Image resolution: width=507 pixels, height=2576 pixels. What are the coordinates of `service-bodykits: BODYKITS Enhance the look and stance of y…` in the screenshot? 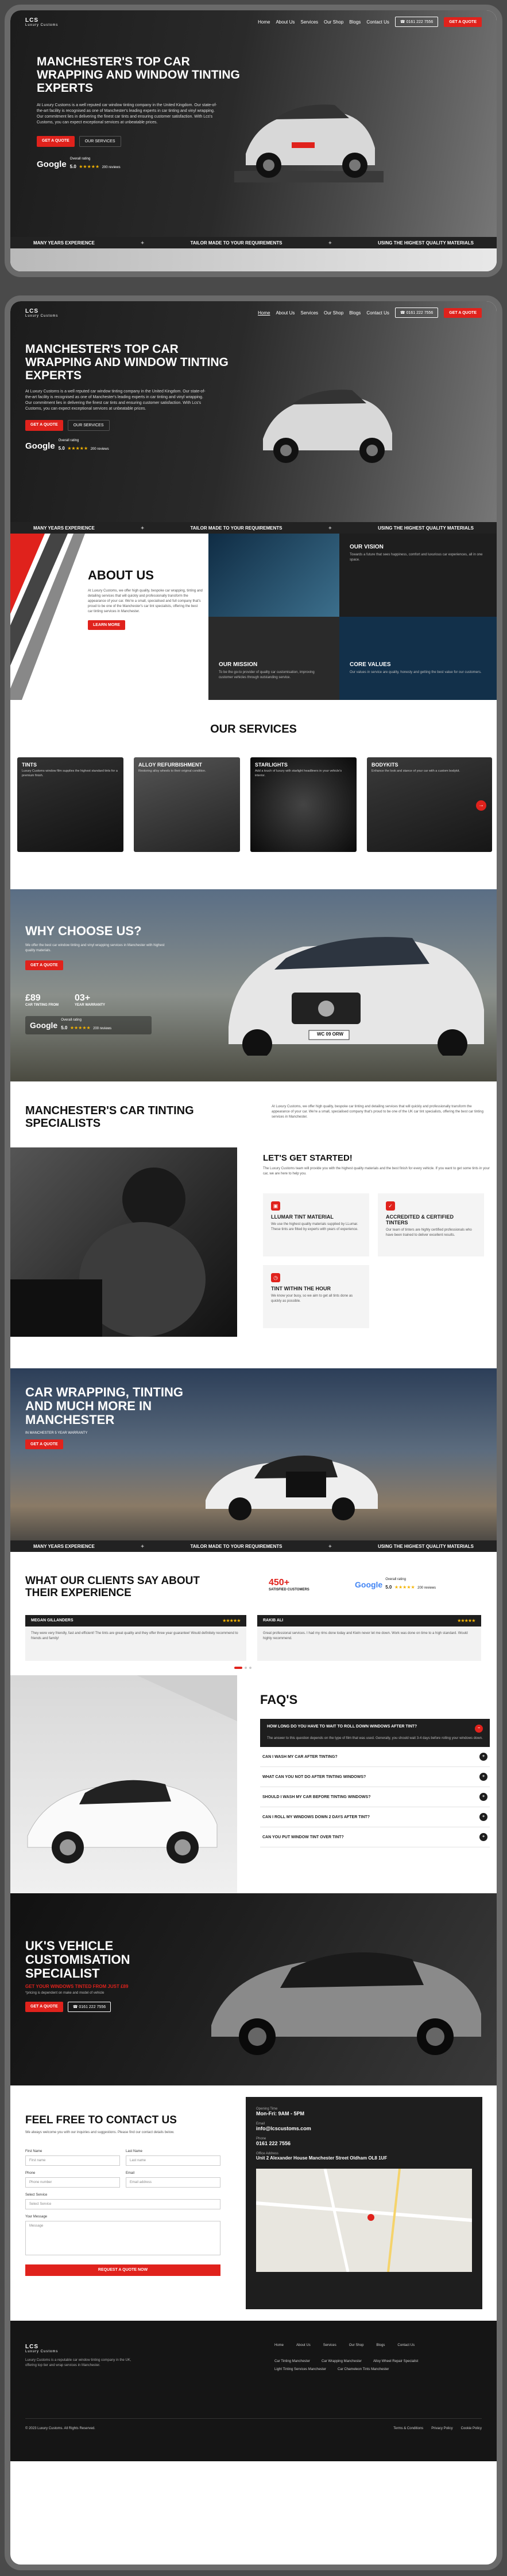 It's located at (429, 804).